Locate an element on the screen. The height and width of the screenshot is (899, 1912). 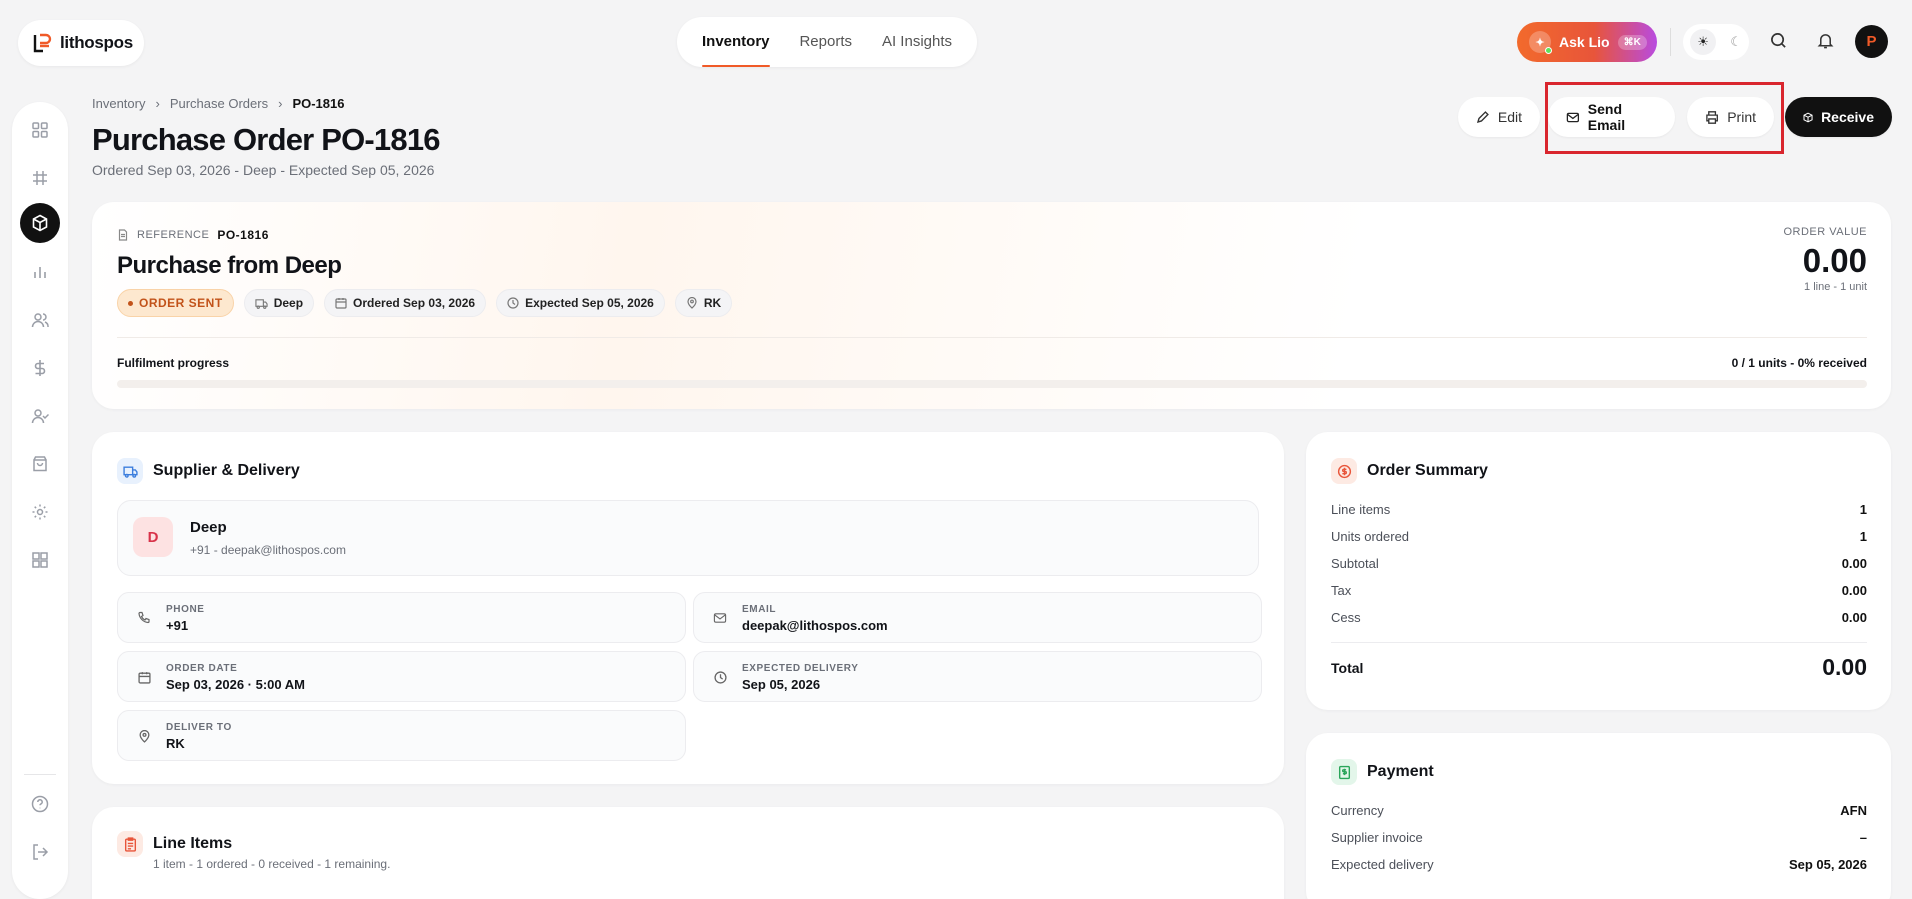
summary-section-title: Order Summary is located at coordinates (1427, 470).